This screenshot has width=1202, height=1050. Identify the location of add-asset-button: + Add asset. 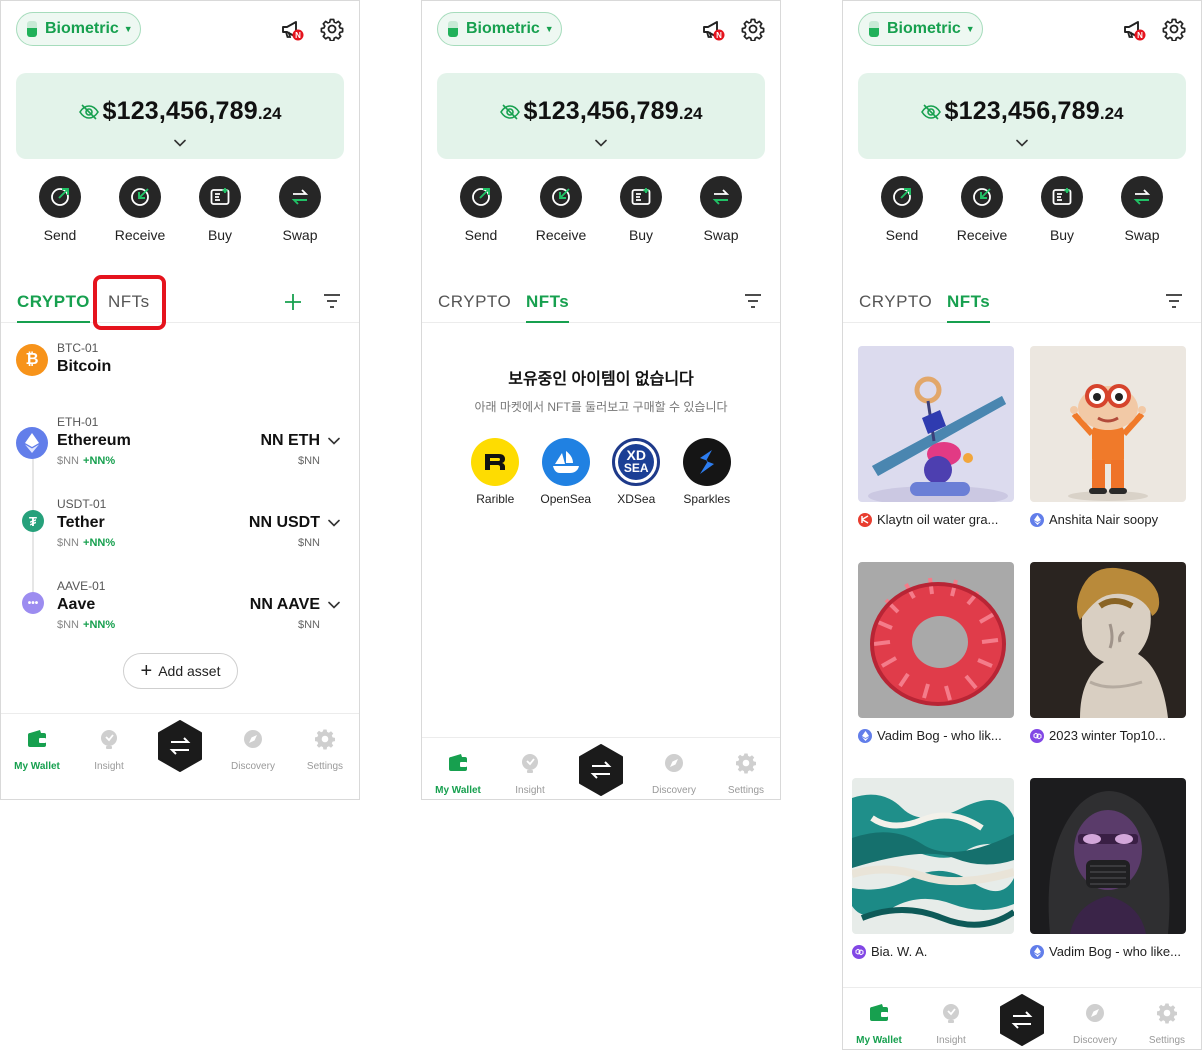
(180, 671).